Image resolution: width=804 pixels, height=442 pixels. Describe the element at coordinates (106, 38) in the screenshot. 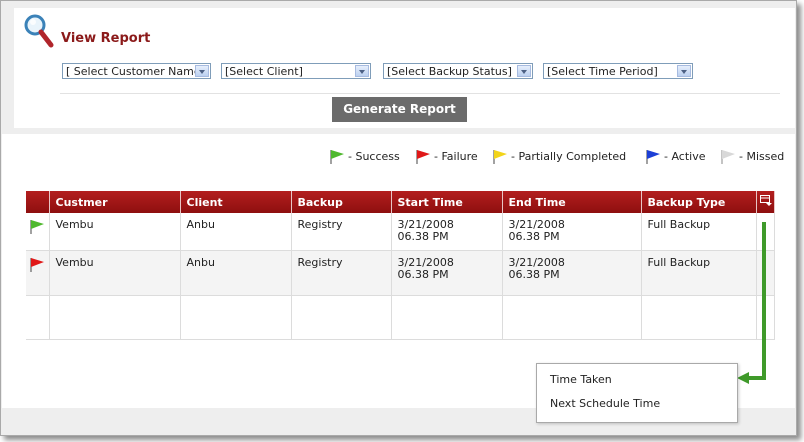

I see `page-title: View Report` at that location.